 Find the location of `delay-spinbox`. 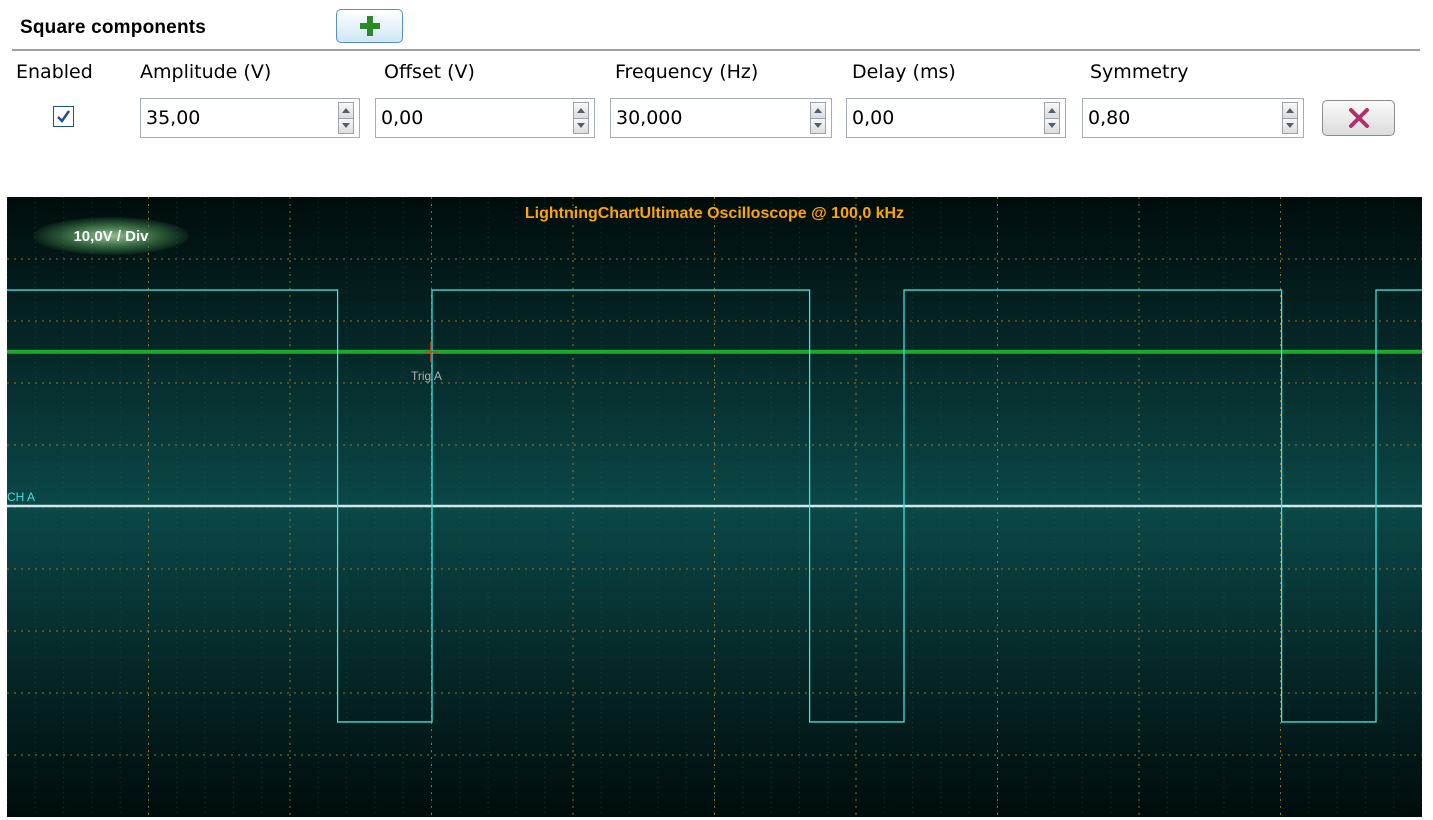

delay-spinbox is located at coordinates (956, 118).